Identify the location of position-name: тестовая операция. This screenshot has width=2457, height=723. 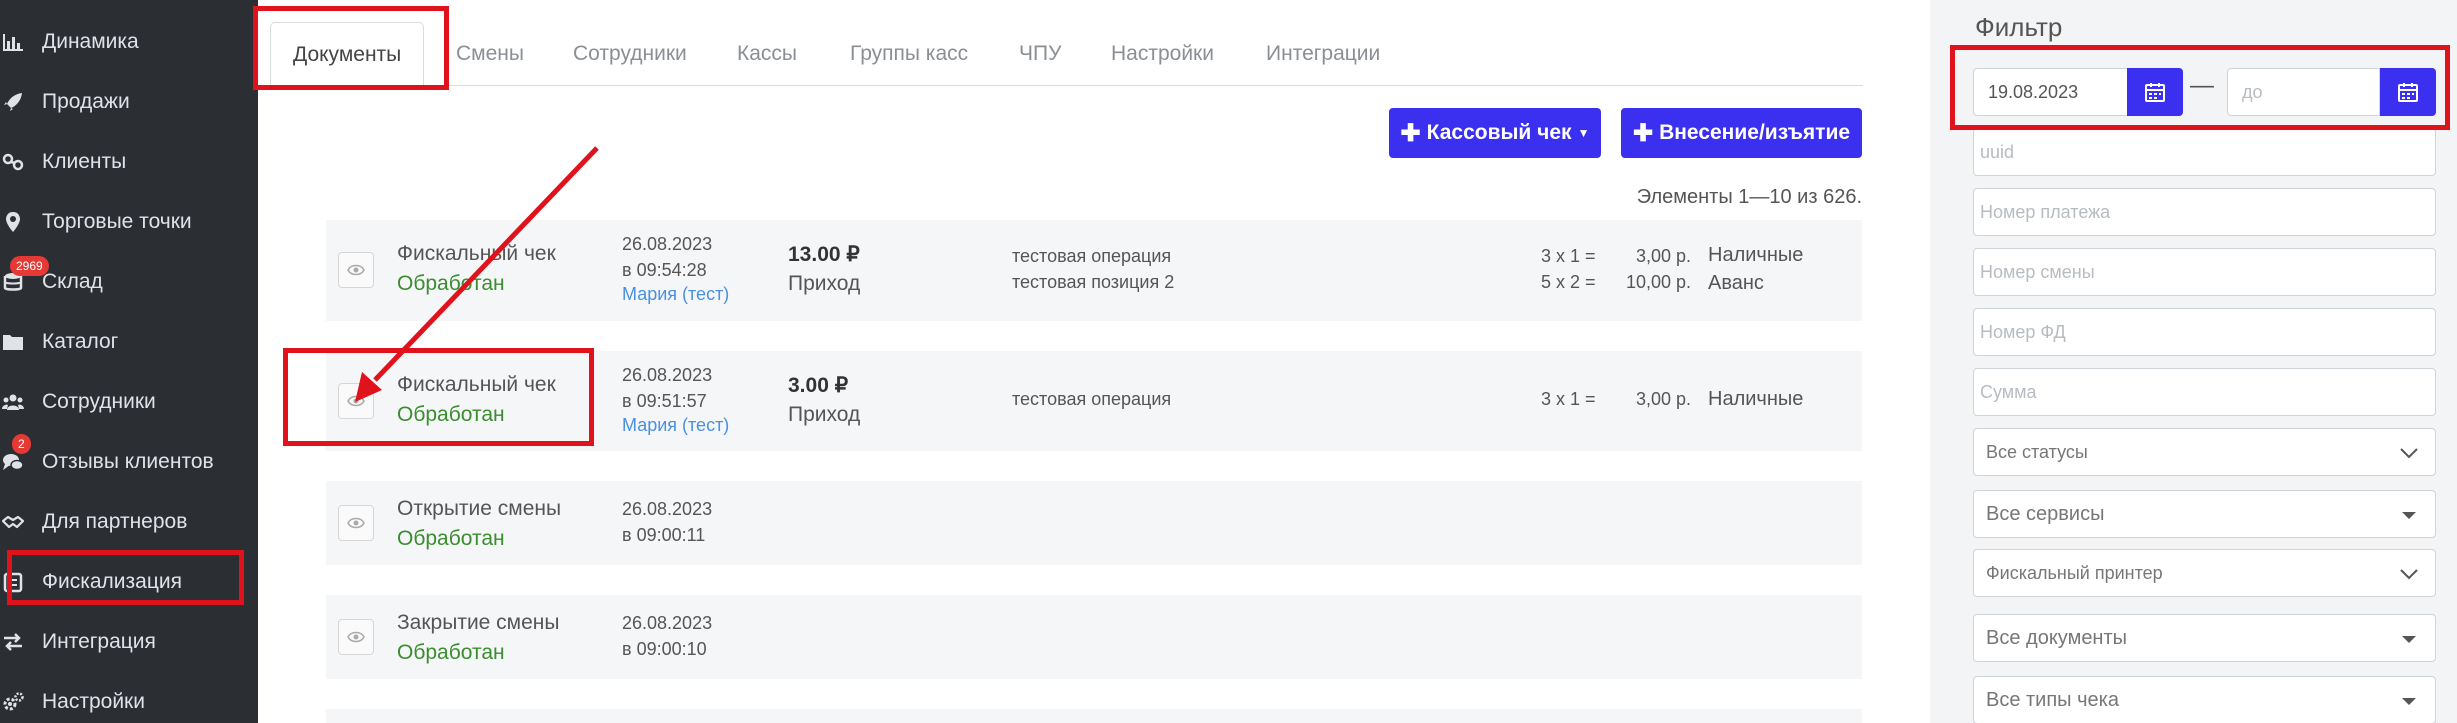
(1092, 256).